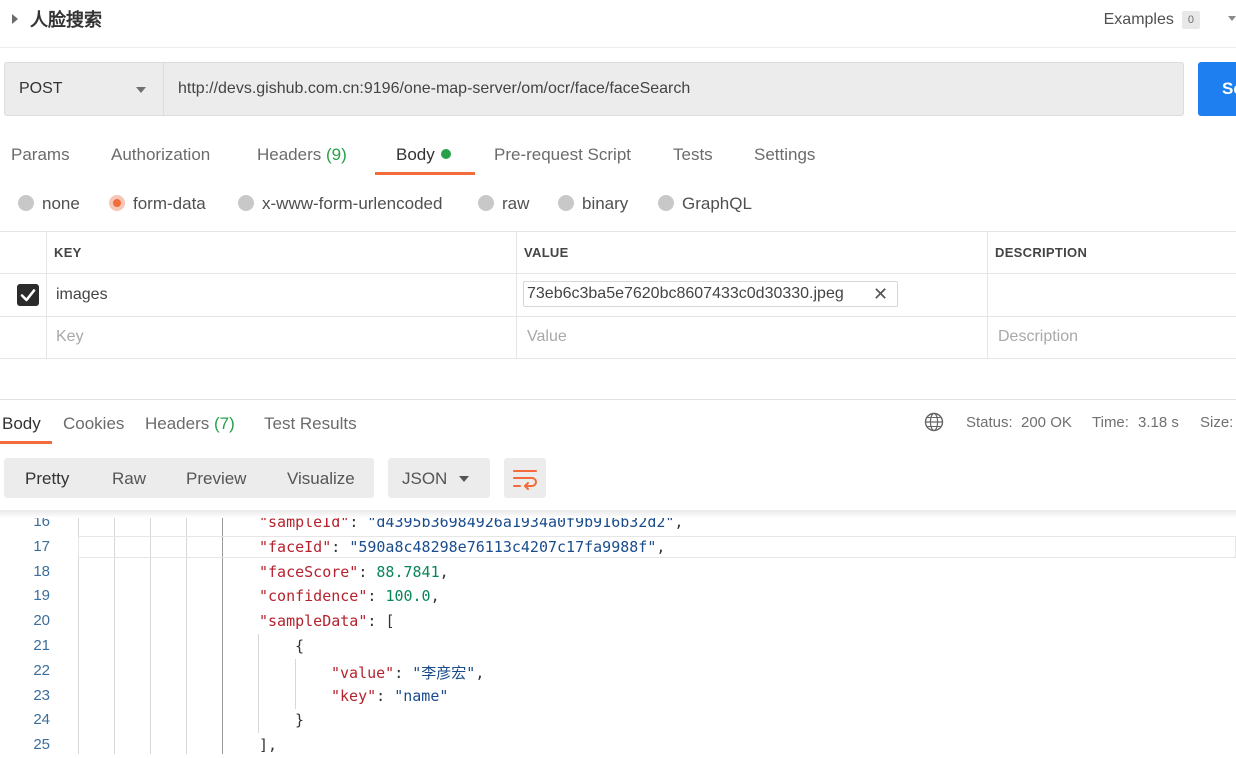 Image resolution: width=1236 pixels, height=758 pixels. I want to click on radio-graphql, so click(666, 203).